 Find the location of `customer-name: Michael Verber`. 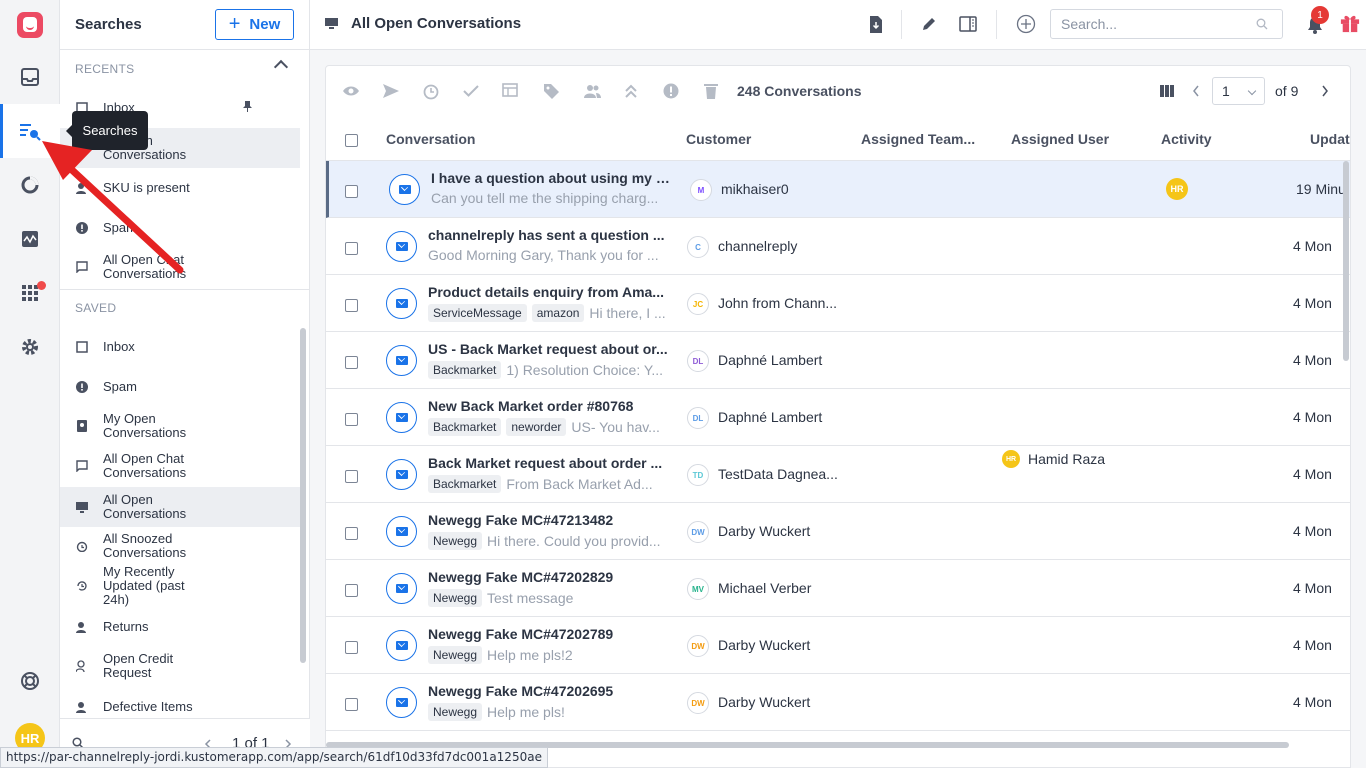

customer-name: Michael Verber is located at coordinates (780, 588).